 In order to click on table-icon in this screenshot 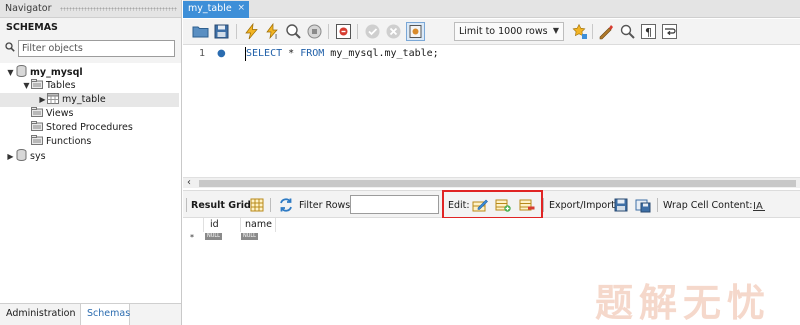, I will do `click(53, 98)`.